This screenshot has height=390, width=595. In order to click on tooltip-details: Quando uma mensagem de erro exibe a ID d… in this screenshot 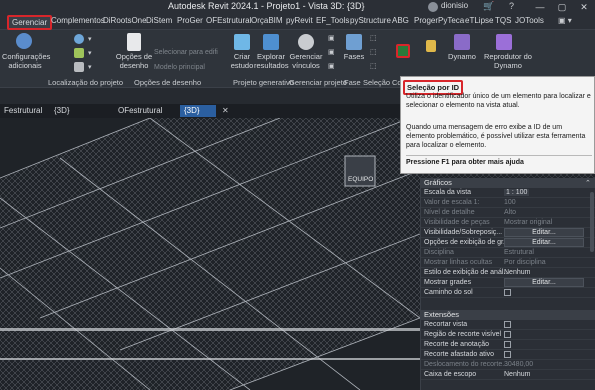, I will do `click(496, 136)`.